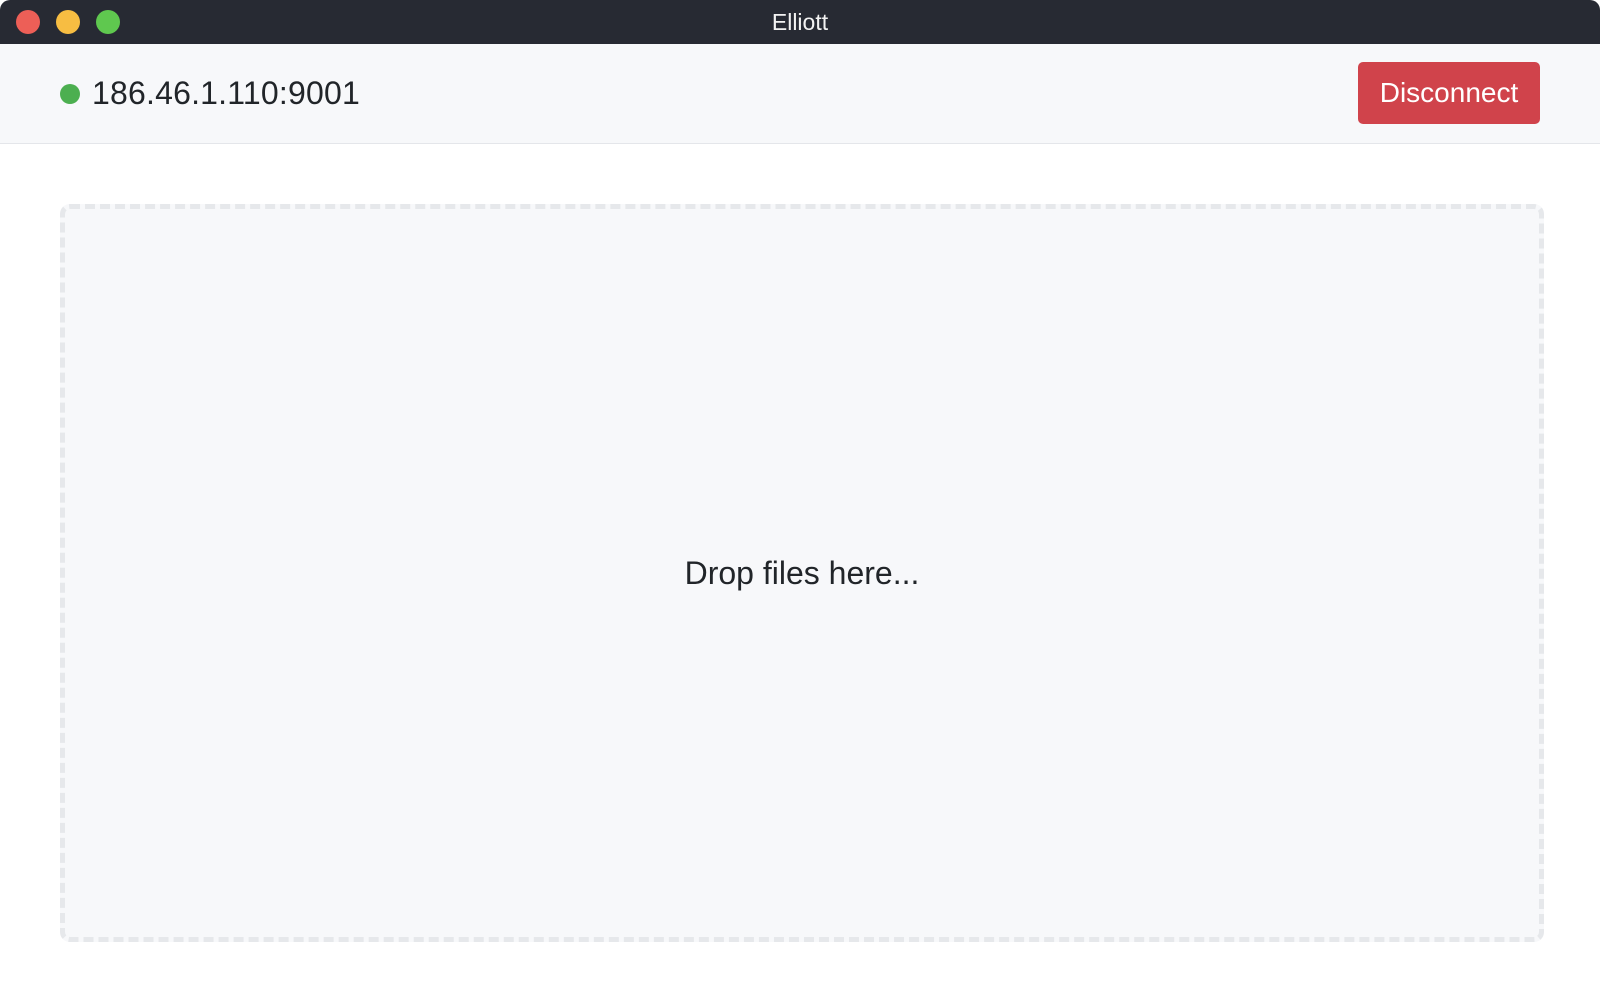  What do you see at coordinates (1449, 93) in the screenshot?
I see `disconnect-button: Disconnect` at bounding box center [1449, 93].